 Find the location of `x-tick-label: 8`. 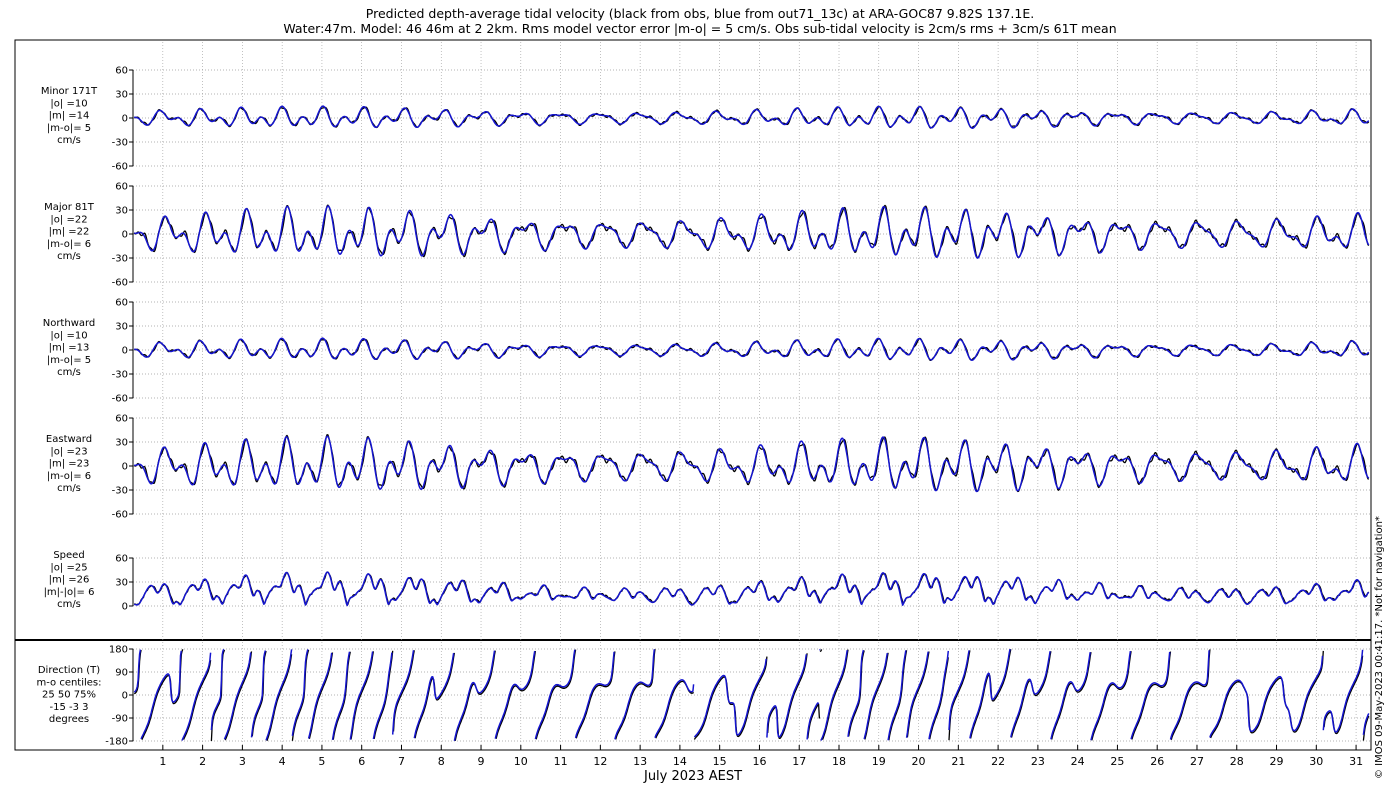

x-tick-label: 8 is located at coordinates (441, 761).